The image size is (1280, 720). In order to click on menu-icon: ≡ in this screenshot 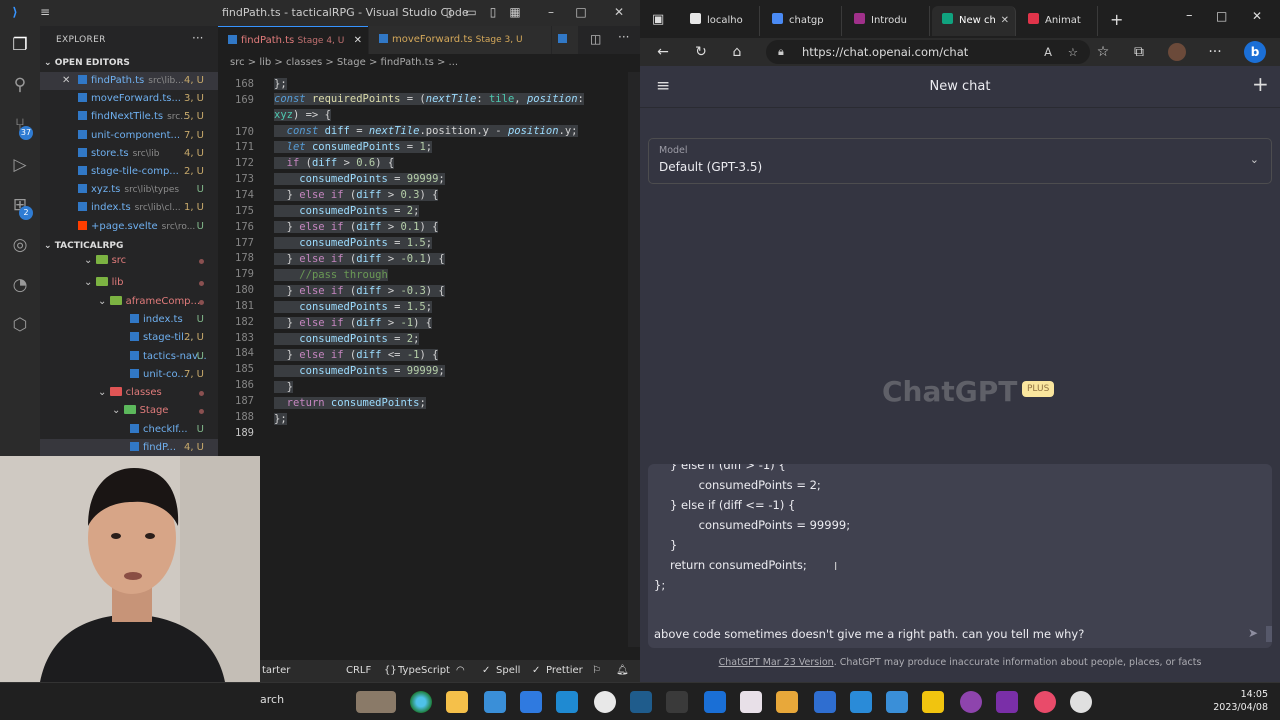, I will do `click(45, 12)`.